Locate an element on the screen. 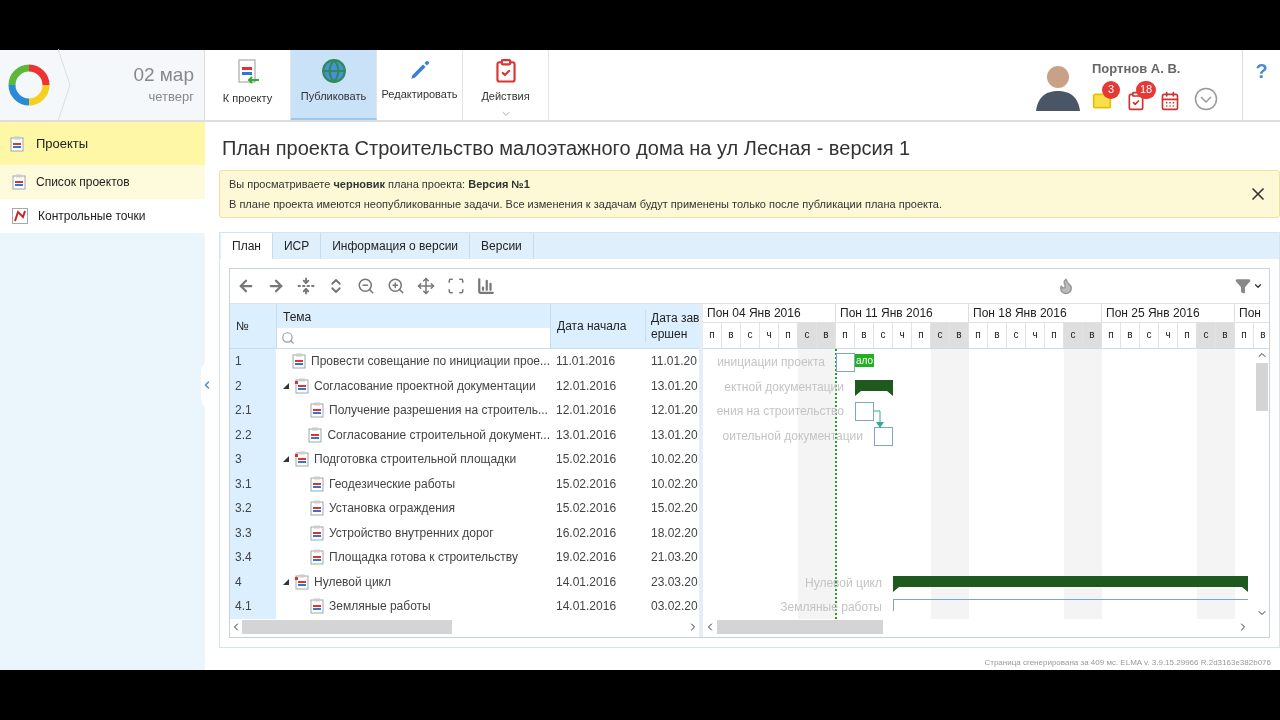  search-field is located at coordinates (413, 338).